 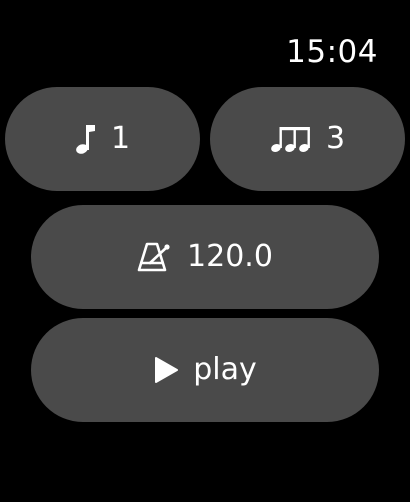 What do you see at coordinates (86, 139) in the screenshot?
I see `eighth-note-icon` at bounding box center [86, 139].